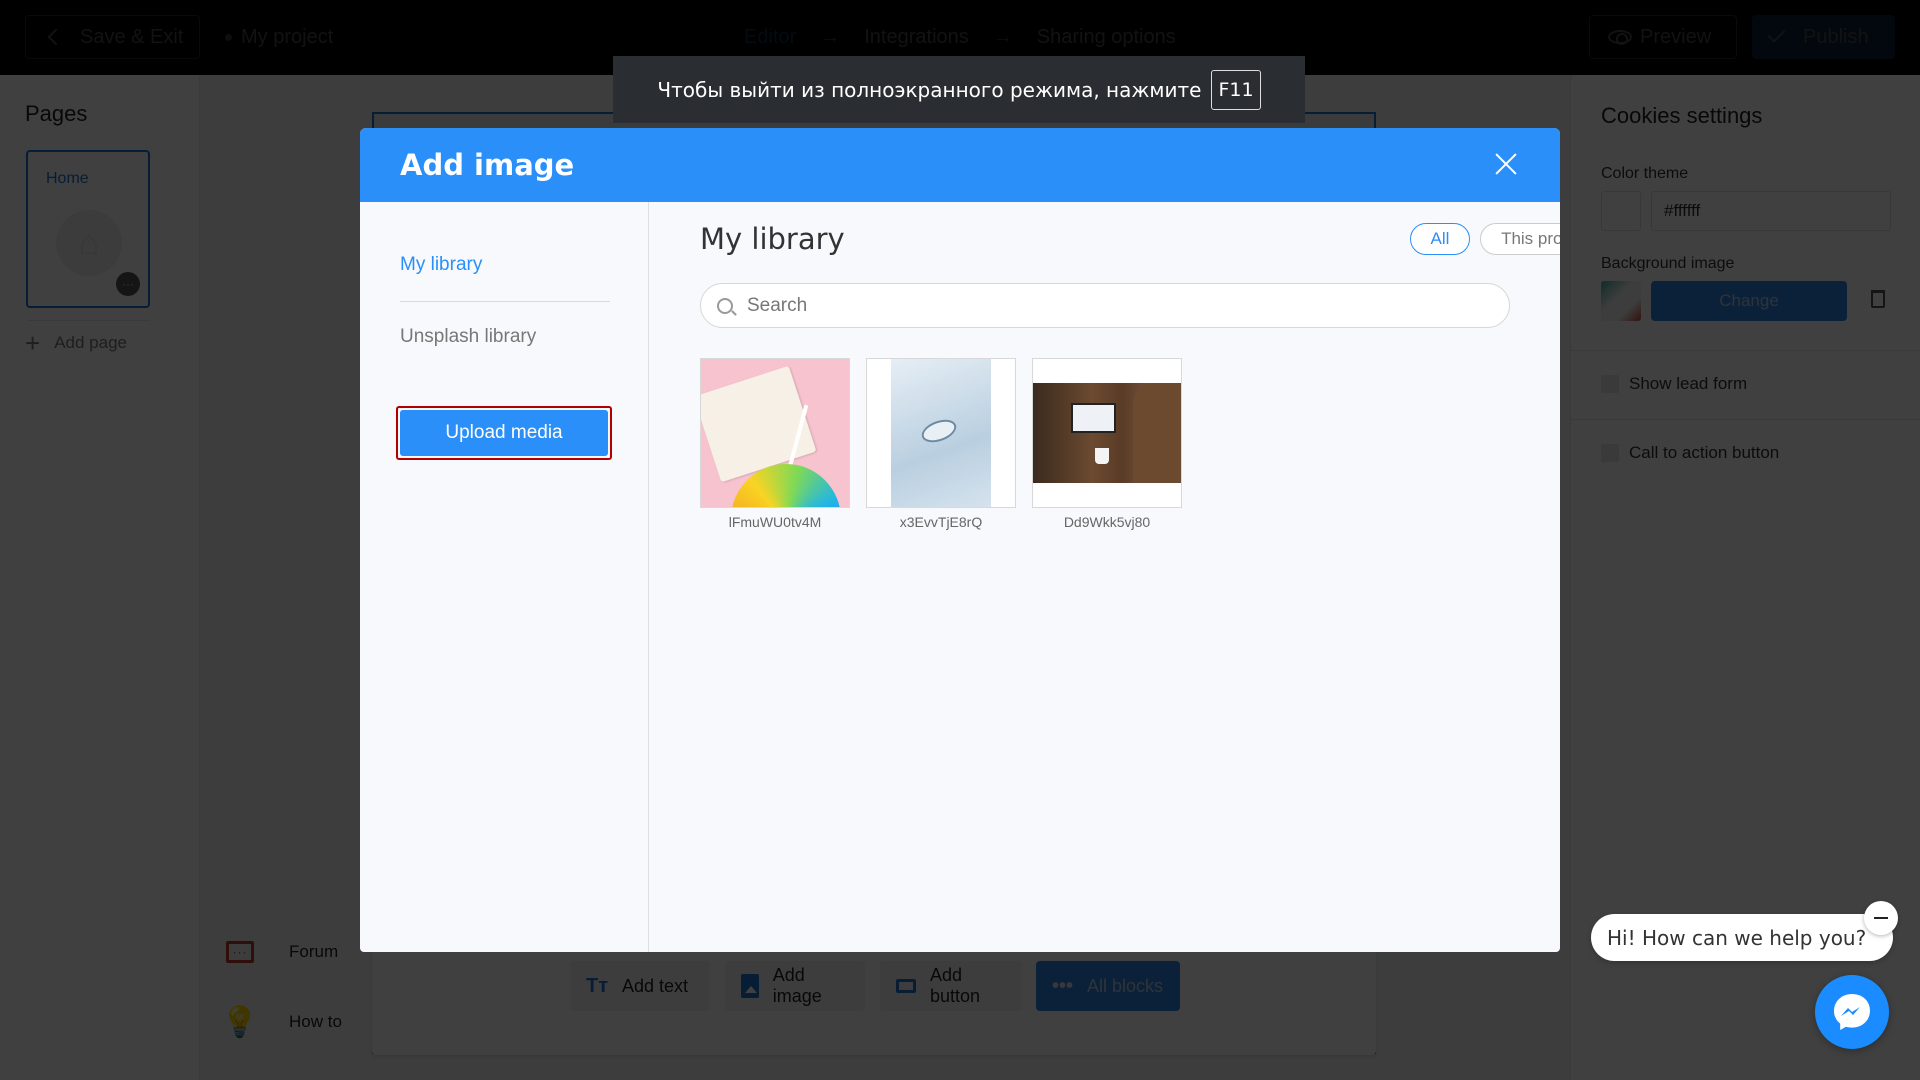  Describe the element at coordinates (1506, 164) in the screenshot. I see `close-icon` at that location.